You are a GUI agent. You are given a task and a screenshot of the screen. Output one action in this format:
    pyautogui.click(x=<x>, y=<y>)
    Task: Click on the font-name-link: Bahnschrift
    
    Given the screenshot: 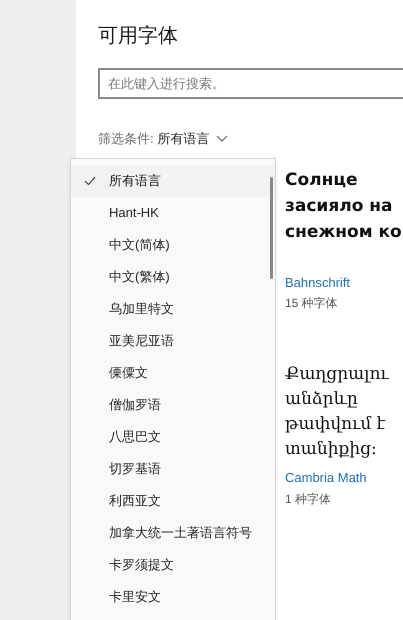 What is the action you would take?
    pyautogui.click(x=344, y=282)
    